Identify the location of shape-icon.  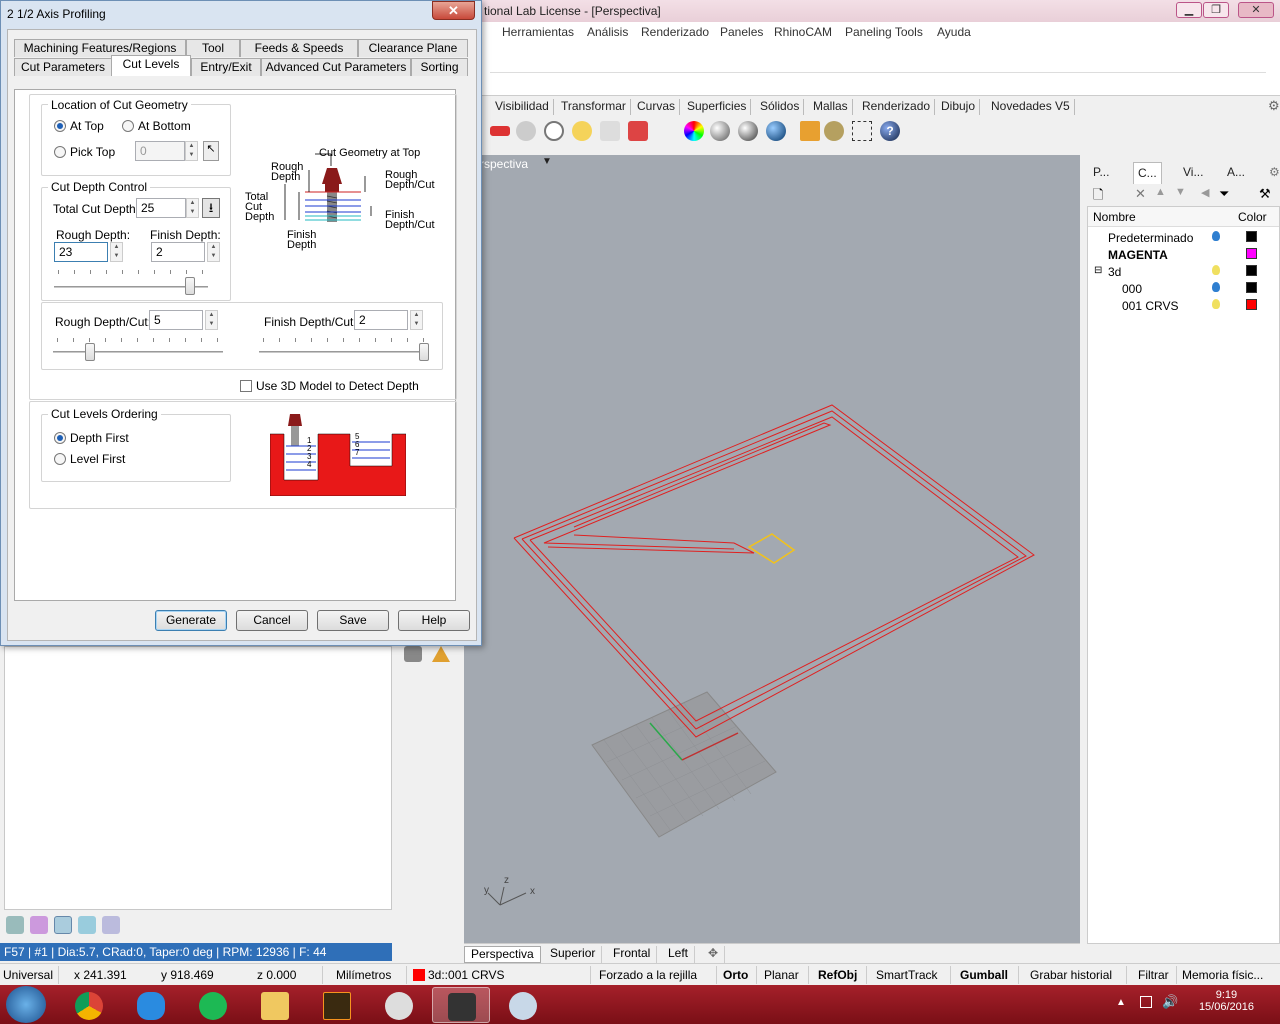
(413, 654).